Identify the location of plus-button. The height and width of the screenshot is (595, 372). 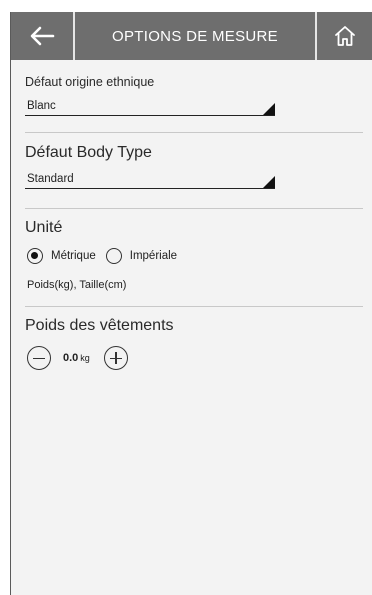
(115, 358).